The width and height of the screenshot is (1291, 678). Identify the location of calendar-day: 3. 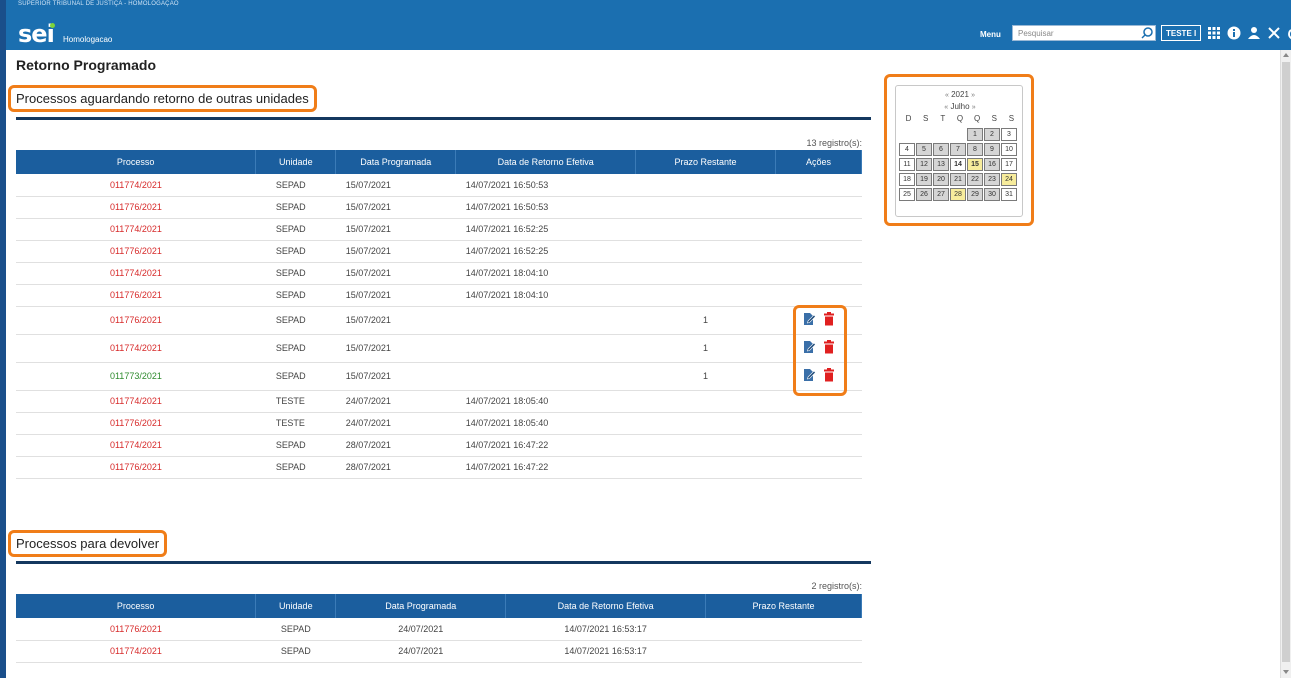
(1009, 134).